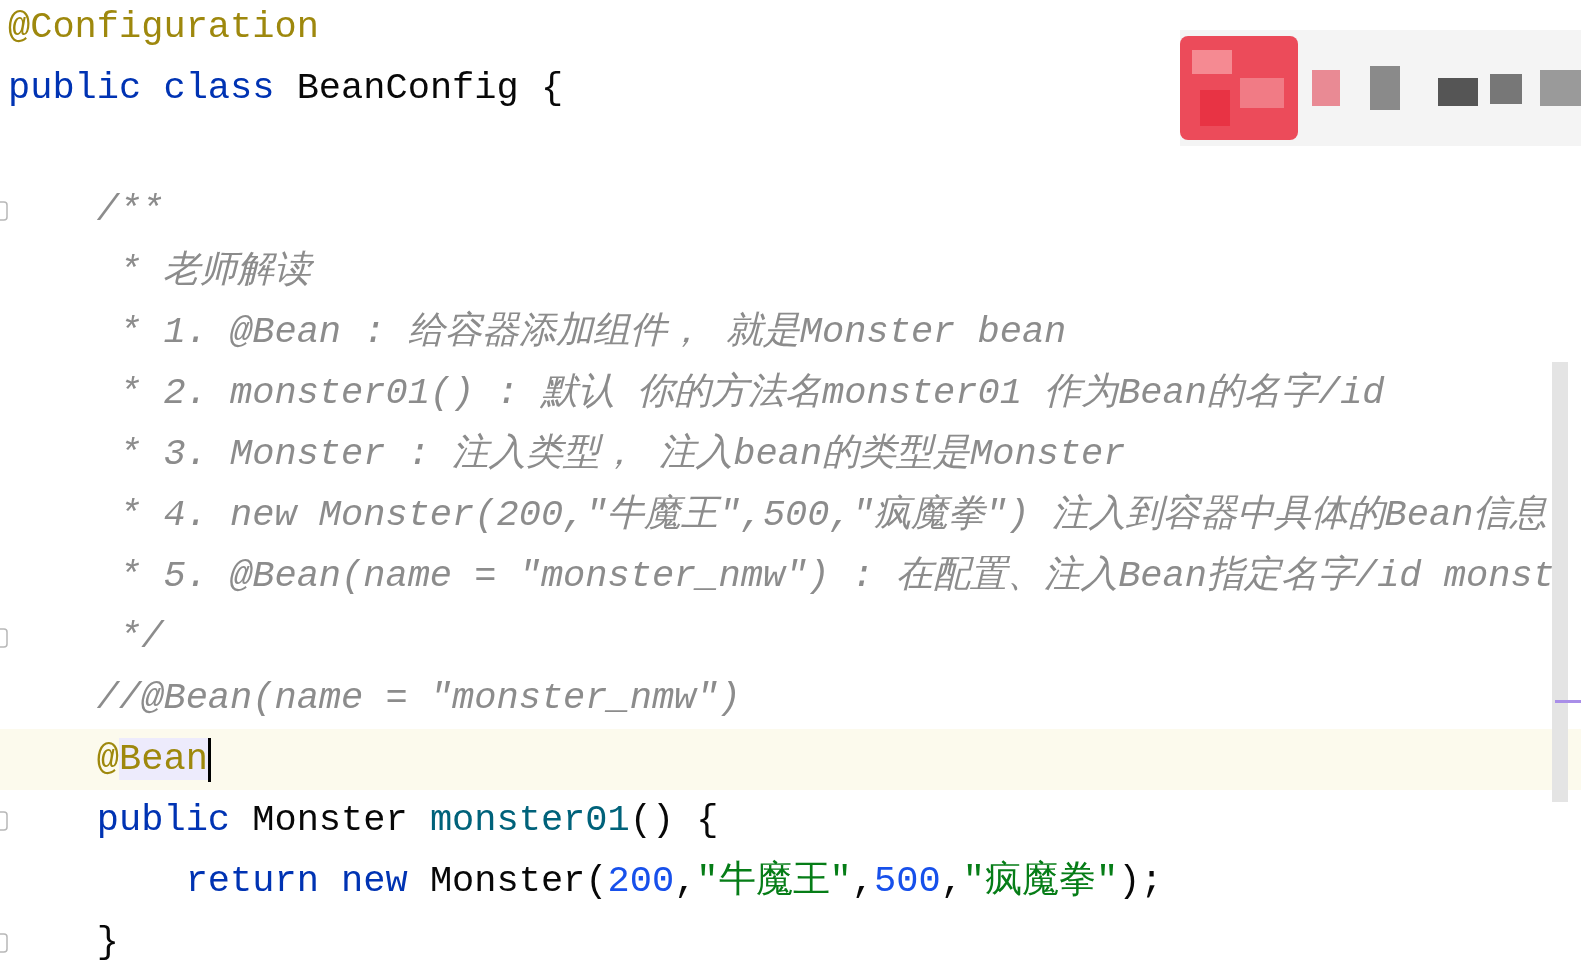 This screenshot has width=1581, height=969. What do you see at coordinates (141, 637) in the screenshot?
I see `code-line: */` at bounding box center [141, 637].